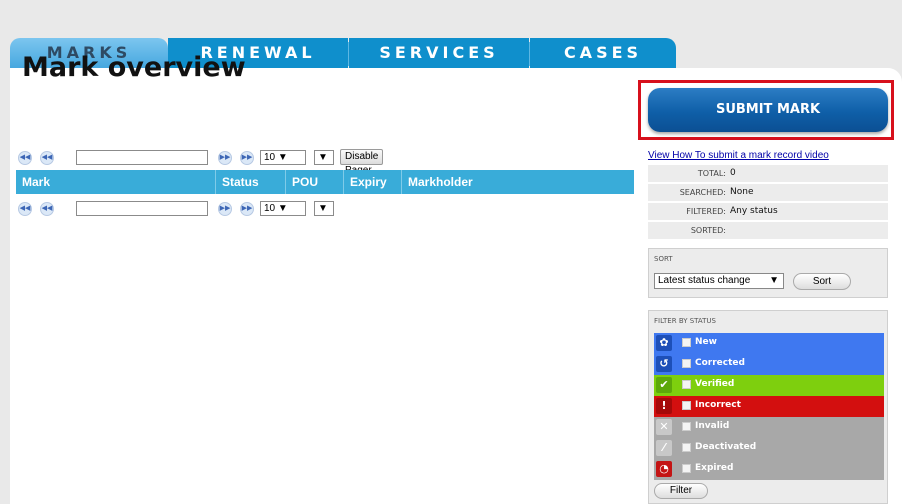 This screenshot has height=504, width=902. I want to click on table-header: Mark Status POU Expiry Markholder, so click(325, 182).